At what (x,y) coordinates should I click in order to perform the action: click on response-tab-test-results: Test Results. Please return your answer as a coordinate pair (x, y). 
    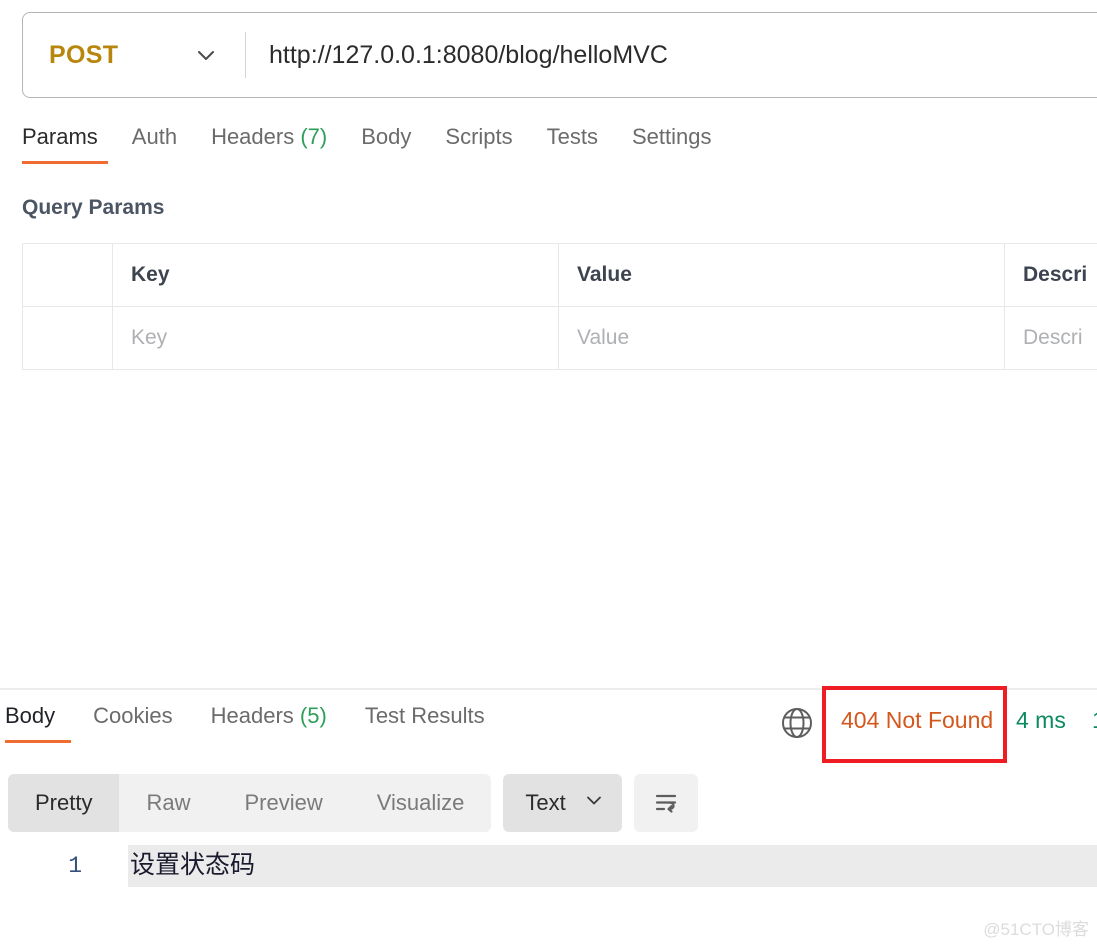
    Looking at the image, I should click on (425, 723).